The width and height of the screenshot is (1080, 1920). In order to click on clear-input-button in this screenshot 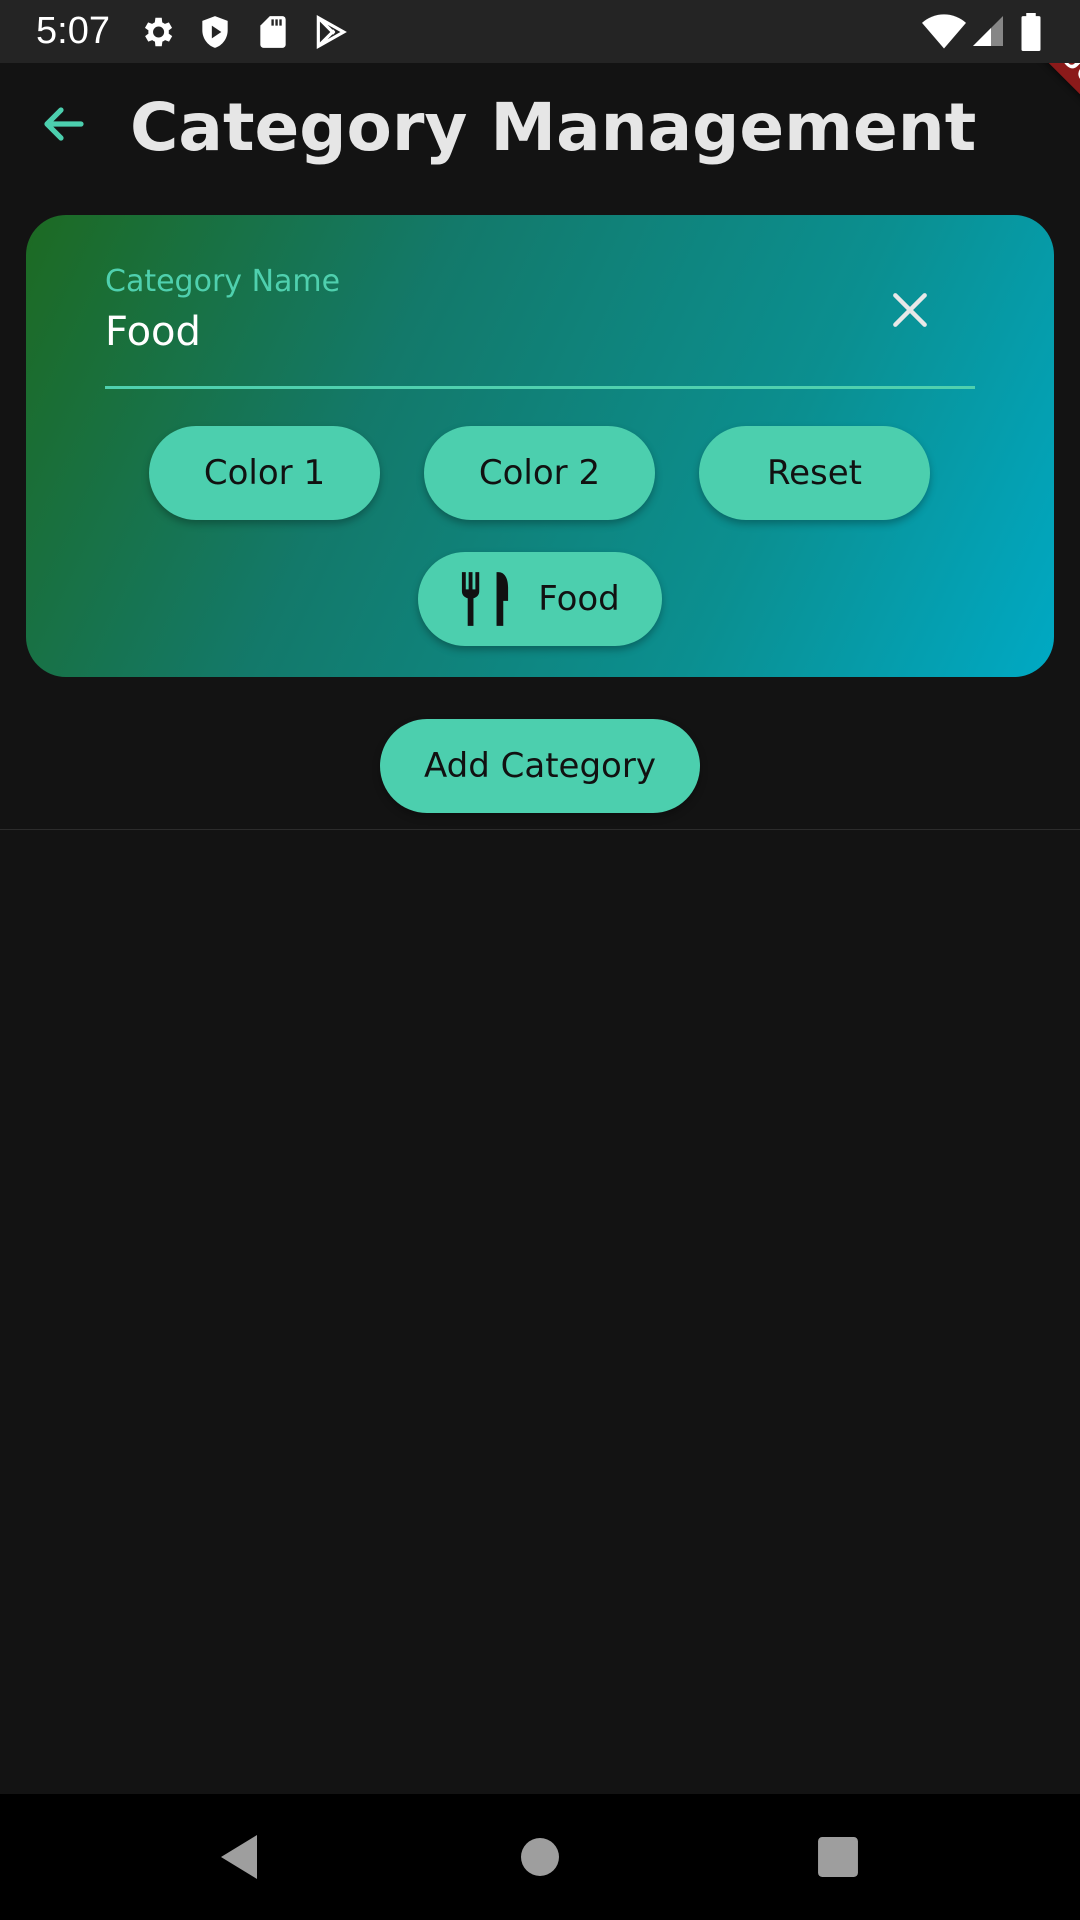, I will do `click(910, 312)`.